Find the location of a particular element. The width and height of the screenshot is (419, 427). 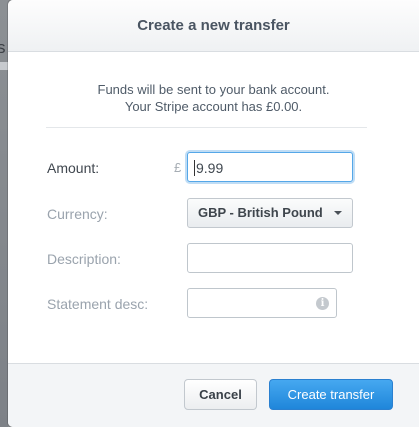

info-icon: i is located at coordinates (322, 303).